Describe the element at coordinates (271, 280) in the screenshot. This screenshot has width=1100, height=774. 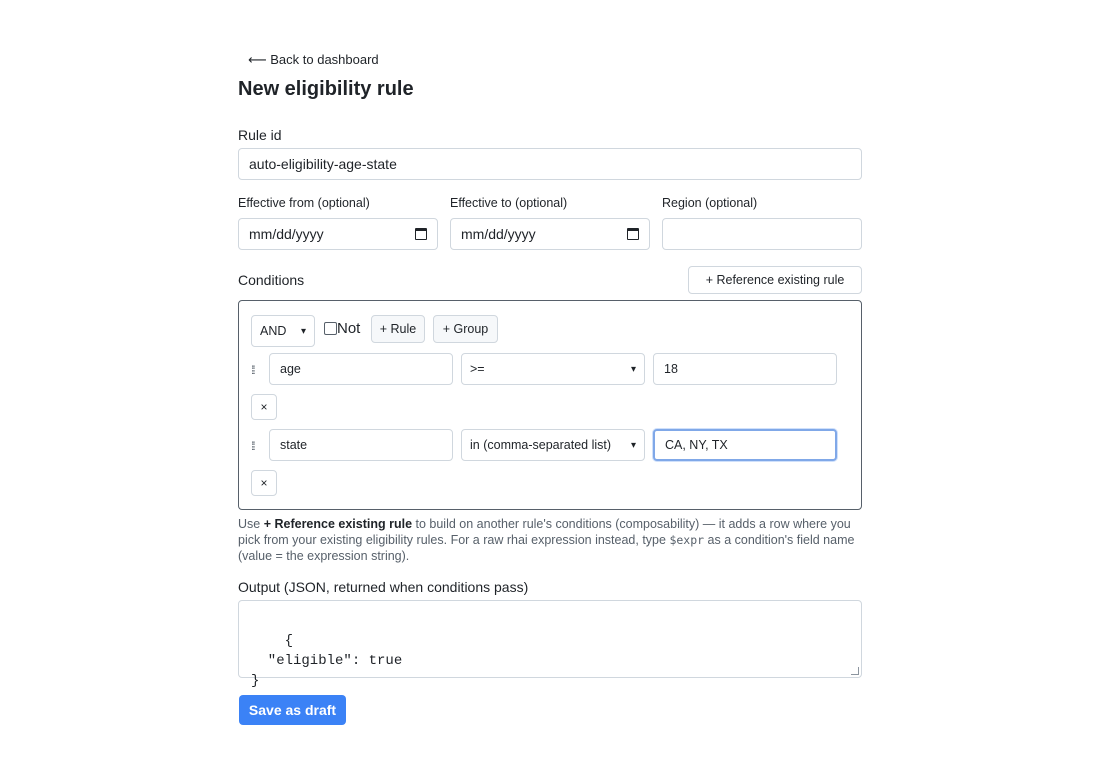
I see `conditions-label: Conditions` at that location.